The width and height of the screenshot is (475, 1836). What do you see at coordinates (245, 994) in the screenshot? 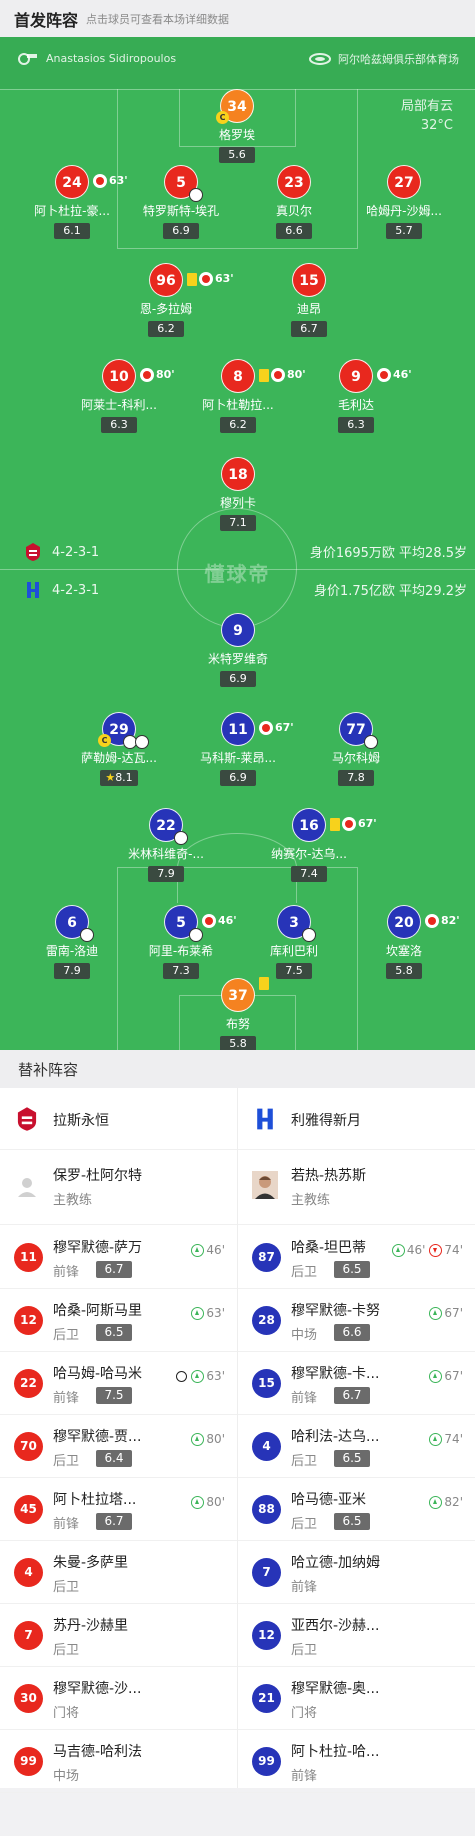
I see `player-number: 37` at bounding box center [245, 994].